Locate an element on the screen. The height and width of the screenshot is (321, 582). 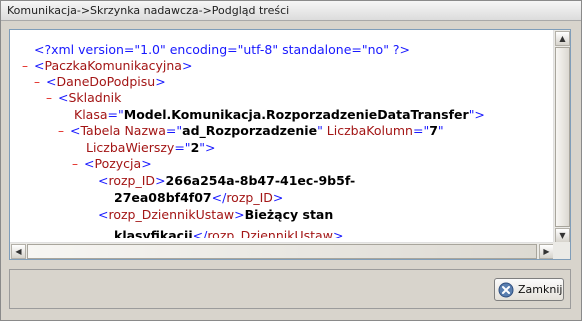
xml-attr-liczba-wierszy: LiczbaWierszy="2"> is located at coordinates (151, 147).